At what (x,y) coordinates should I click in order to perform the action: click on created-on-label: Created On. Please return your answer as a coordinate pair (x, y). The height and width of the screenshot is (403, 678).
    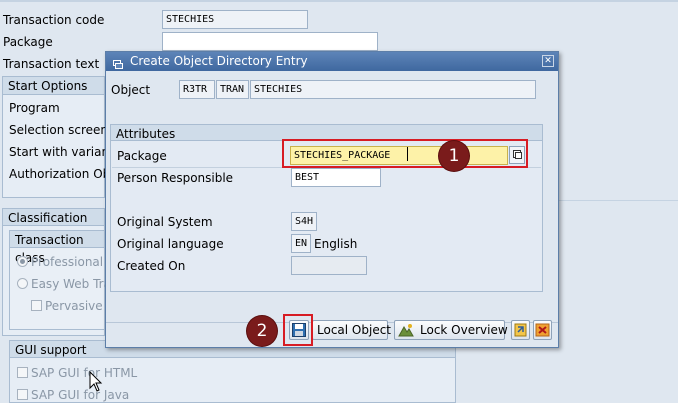
    Looking at the image, I should click on (151, 266).